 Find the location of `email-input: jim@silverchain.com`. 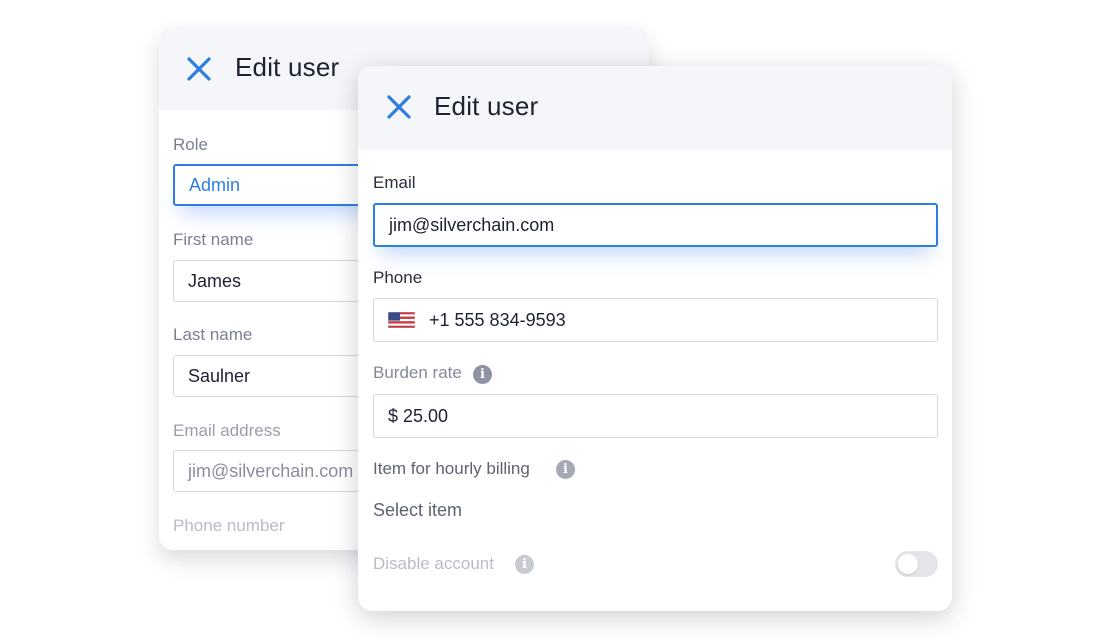

email-input: jim@silverchain.com is located at coordinates (655, 225).